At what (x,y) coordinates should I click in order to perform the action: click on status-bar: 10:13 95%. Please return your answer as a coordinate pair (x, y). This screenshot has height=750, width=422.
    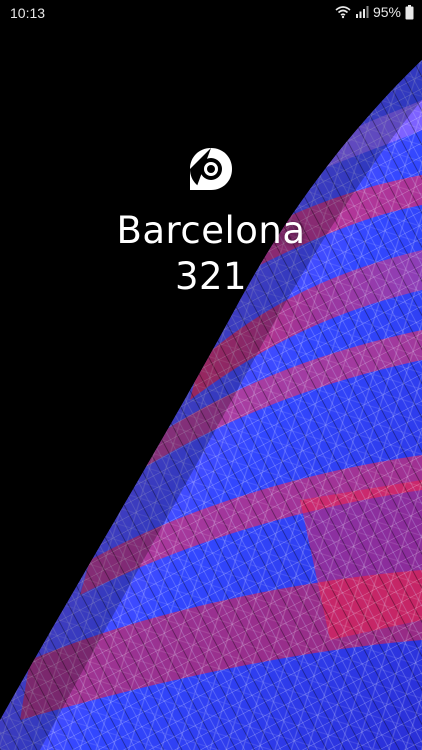
    Looking at the image, I should click on (211, 13).